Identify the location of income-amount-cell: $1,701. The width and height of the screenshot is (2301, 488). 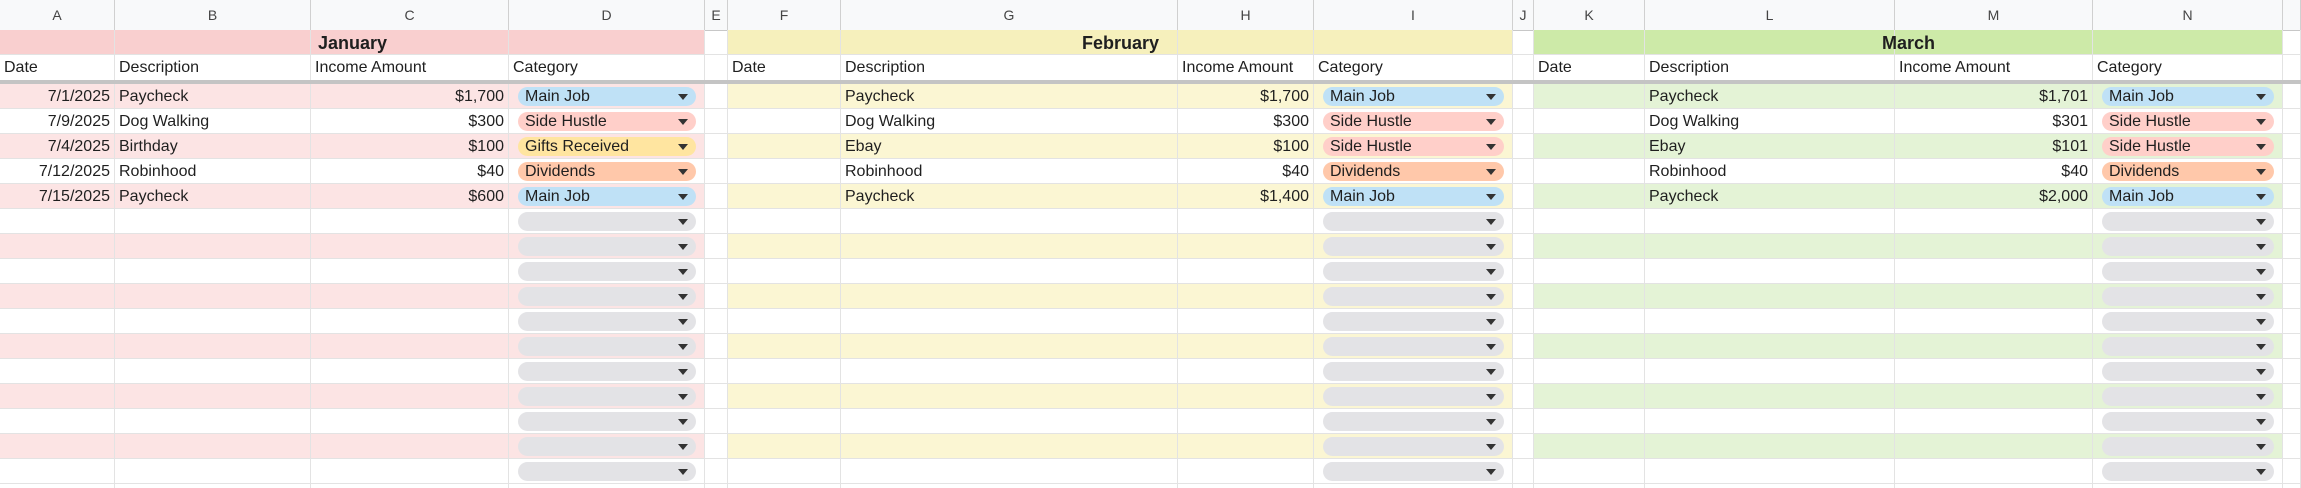
(1994, 96).